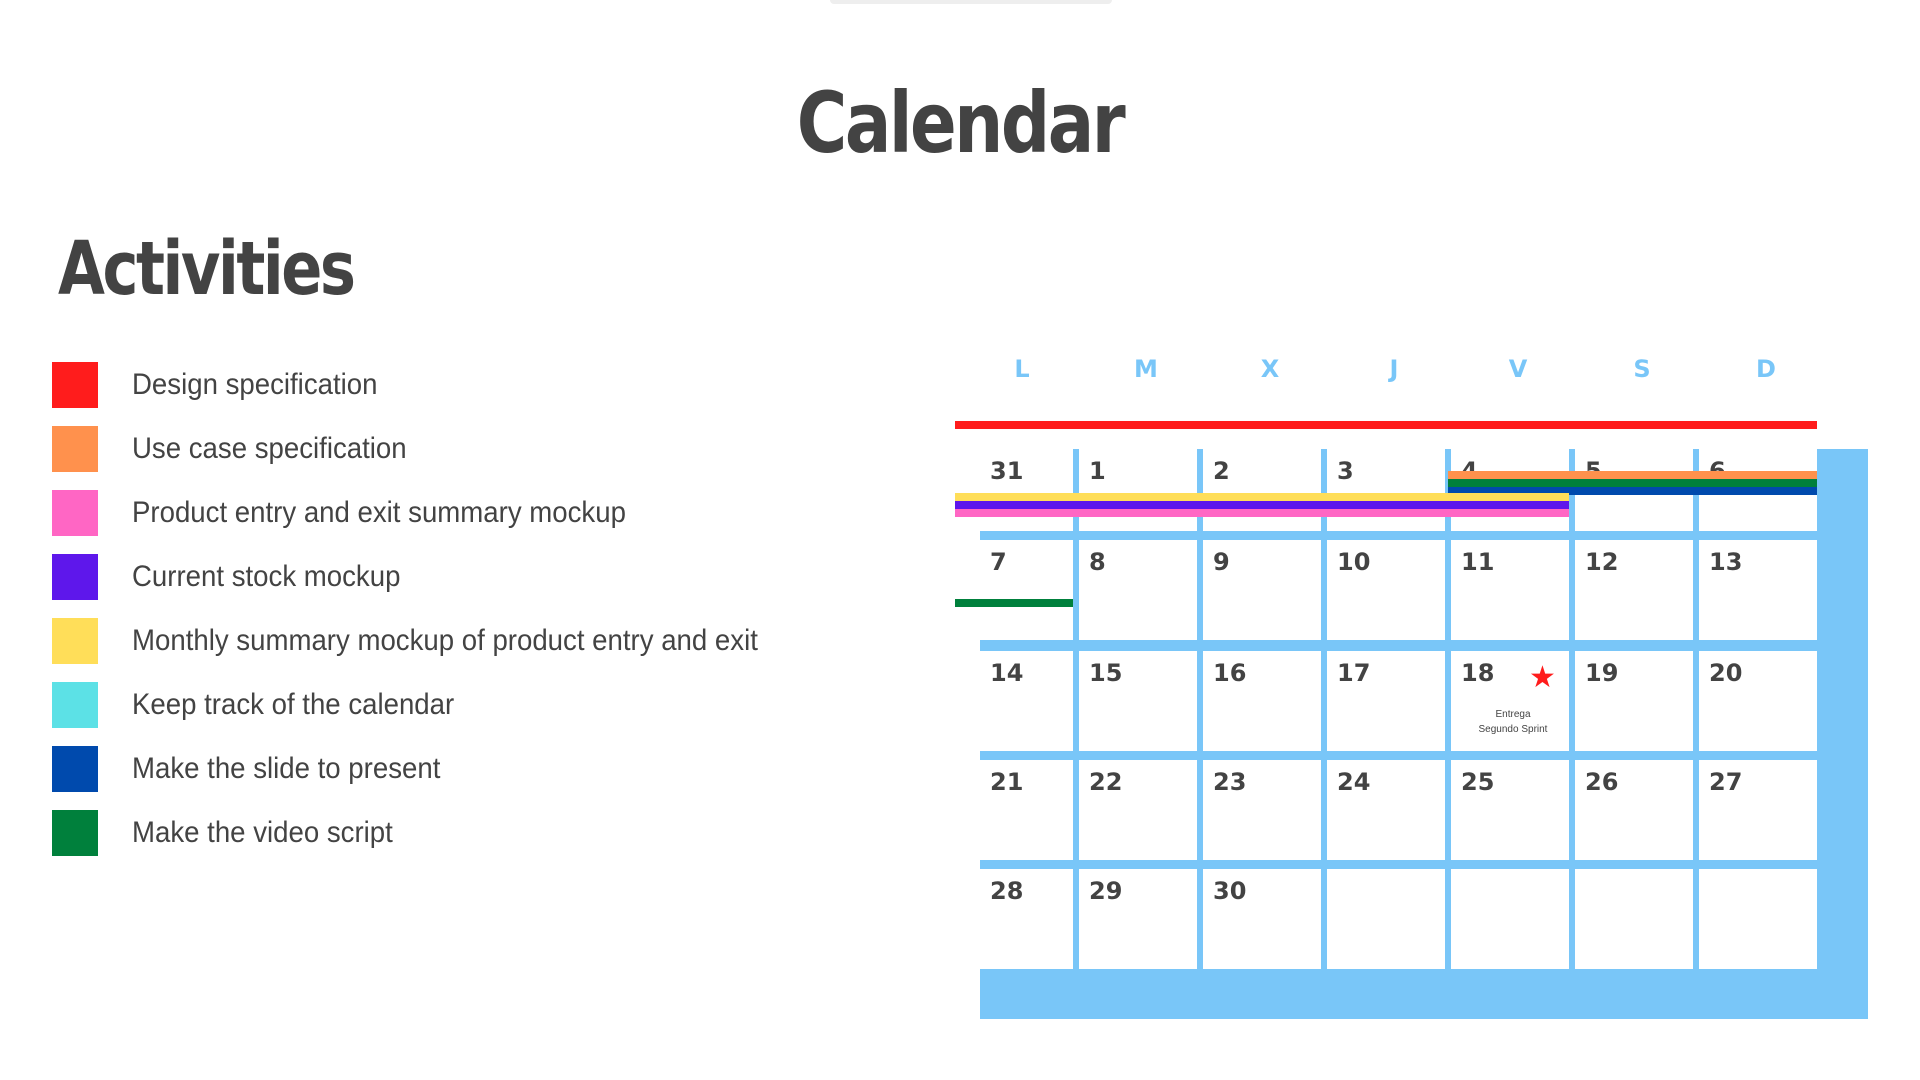  Describe the element at coordinates (998, 562) in the screenshot. I see `day-number: 7` at that location.